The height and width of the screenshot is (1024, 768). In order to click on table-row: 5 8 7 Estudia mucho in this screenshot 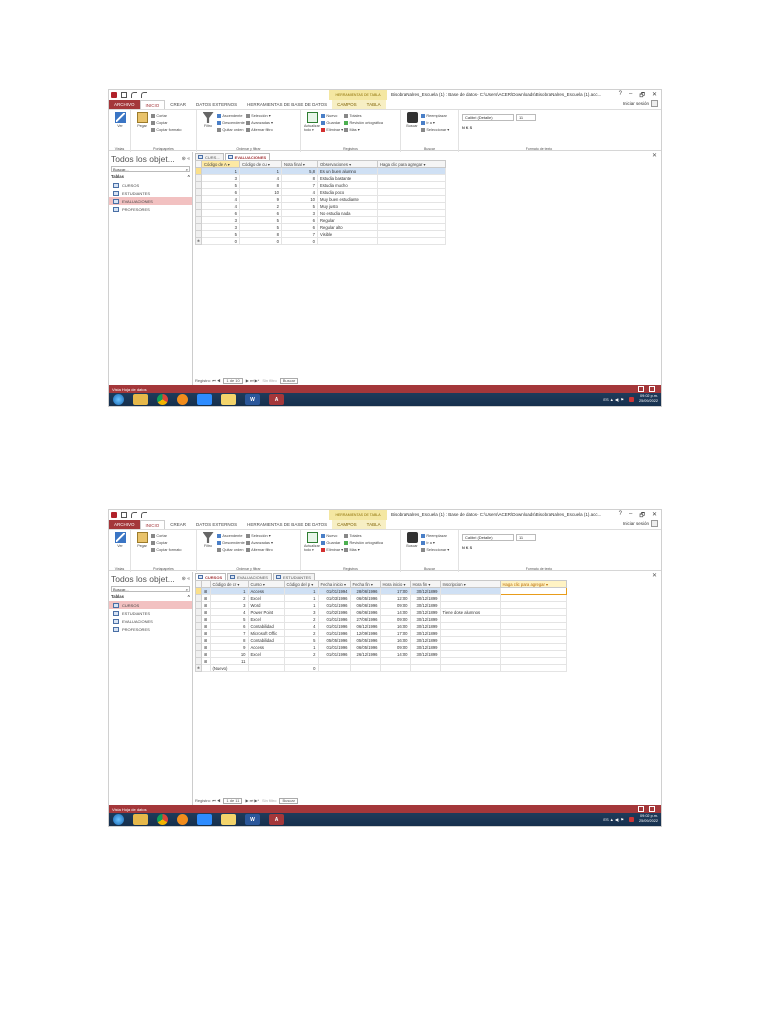, I will do `click(320, 185)`.